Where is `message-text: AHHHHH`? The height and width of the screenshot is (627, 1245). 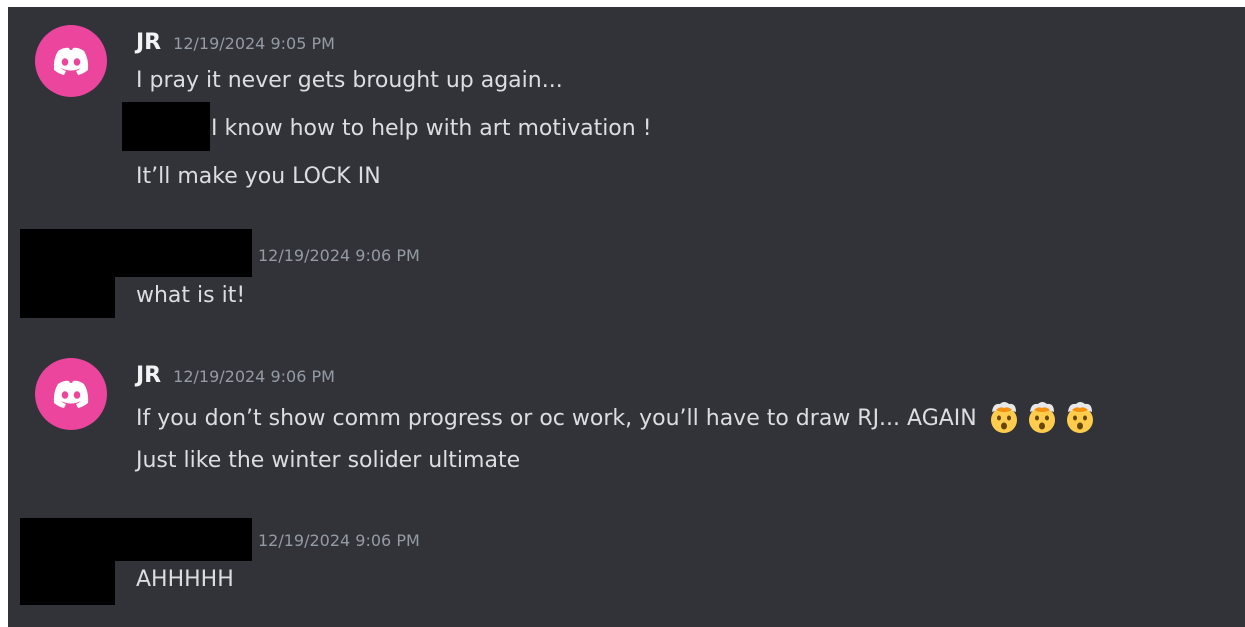
message-text: AHHHHH is located at coordinates (185, 579).